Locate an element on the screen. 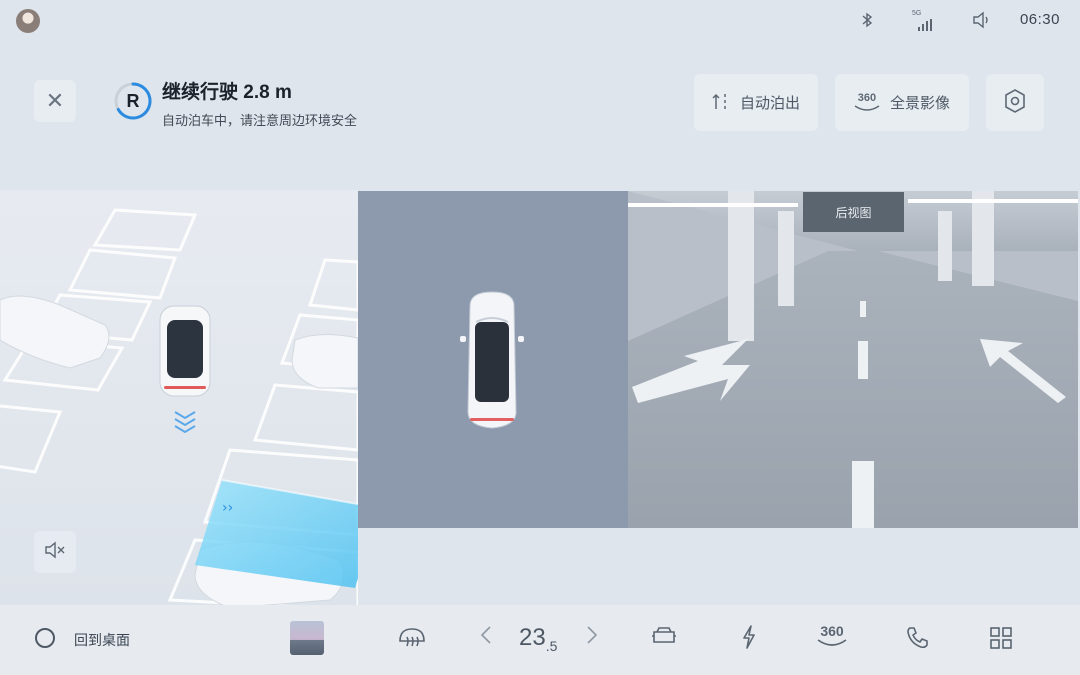 The image size is (1080, 675). settings-icon is located at coordinates (1015, 102).